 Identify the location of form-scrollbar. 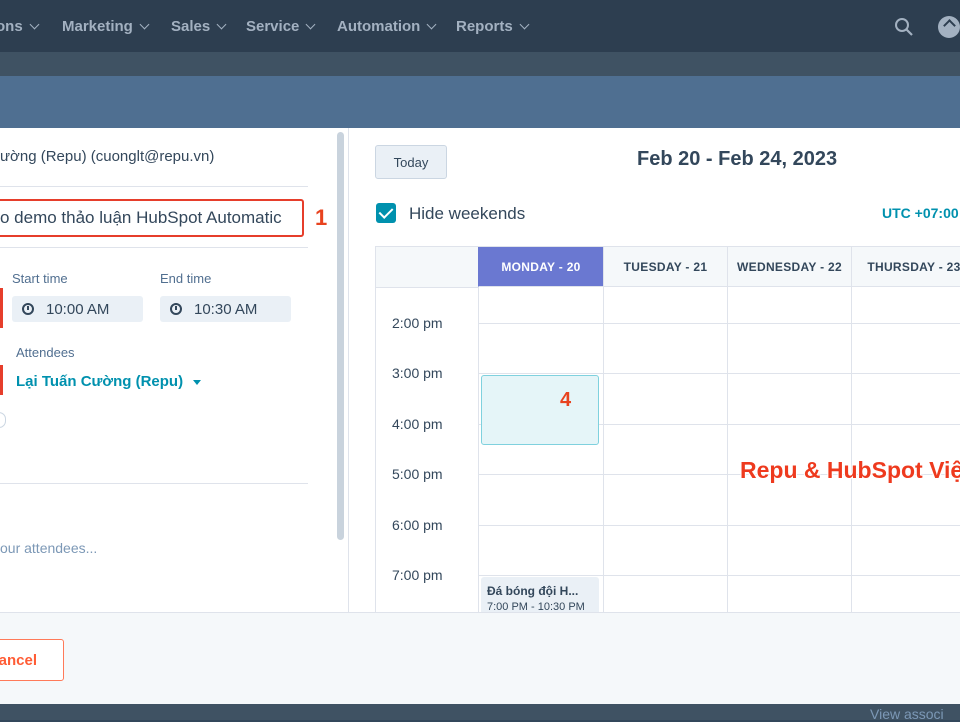
(340, 336).